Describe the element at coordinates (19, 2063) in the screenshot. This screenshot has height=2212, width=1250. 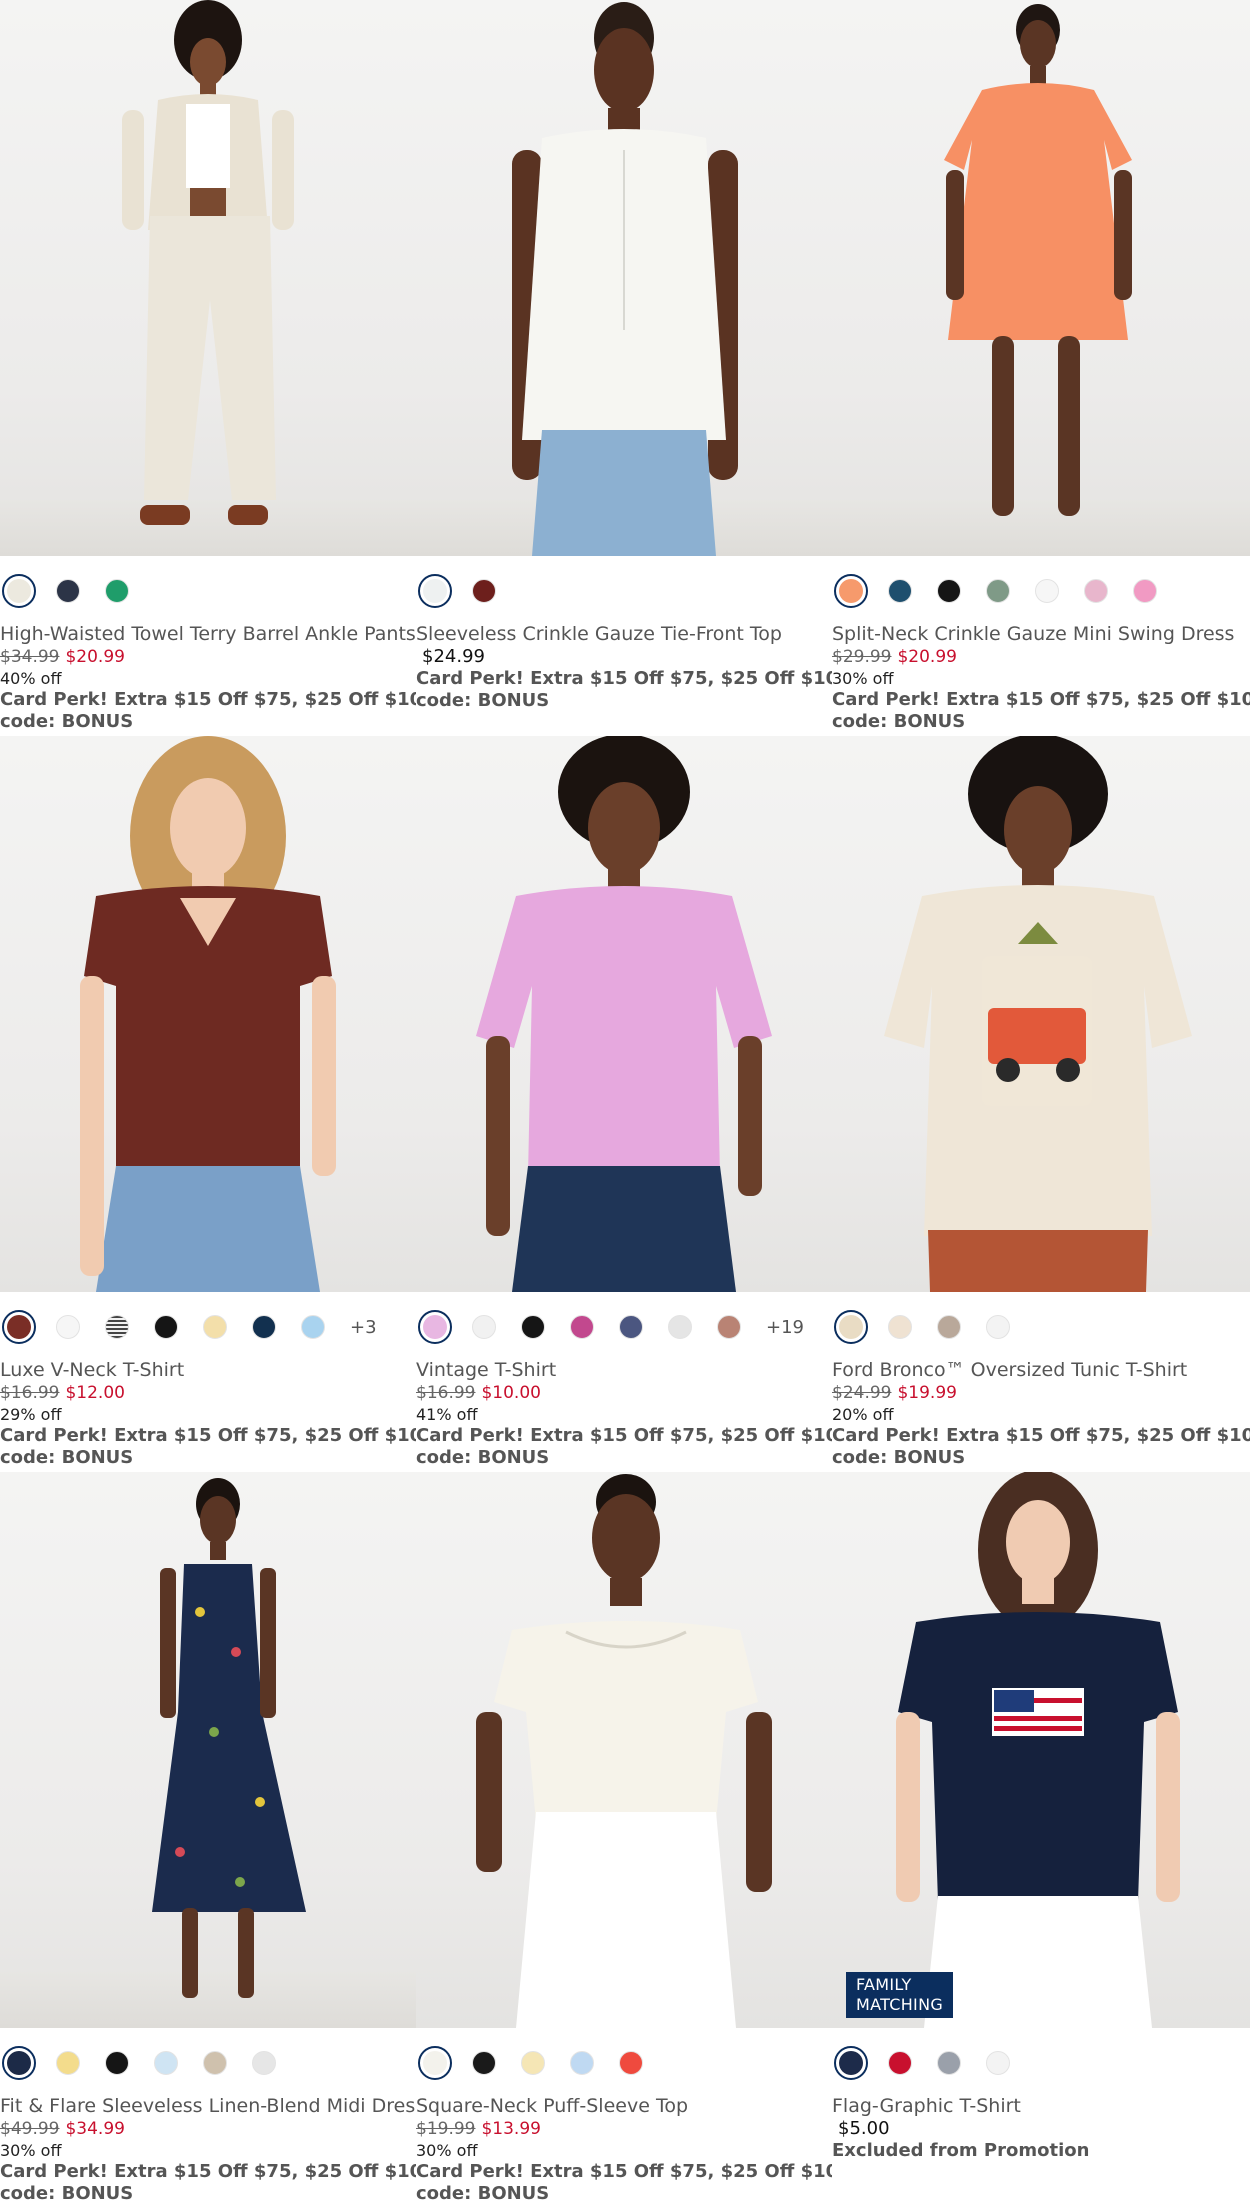
I see `swatch-navy-floral` at that location.